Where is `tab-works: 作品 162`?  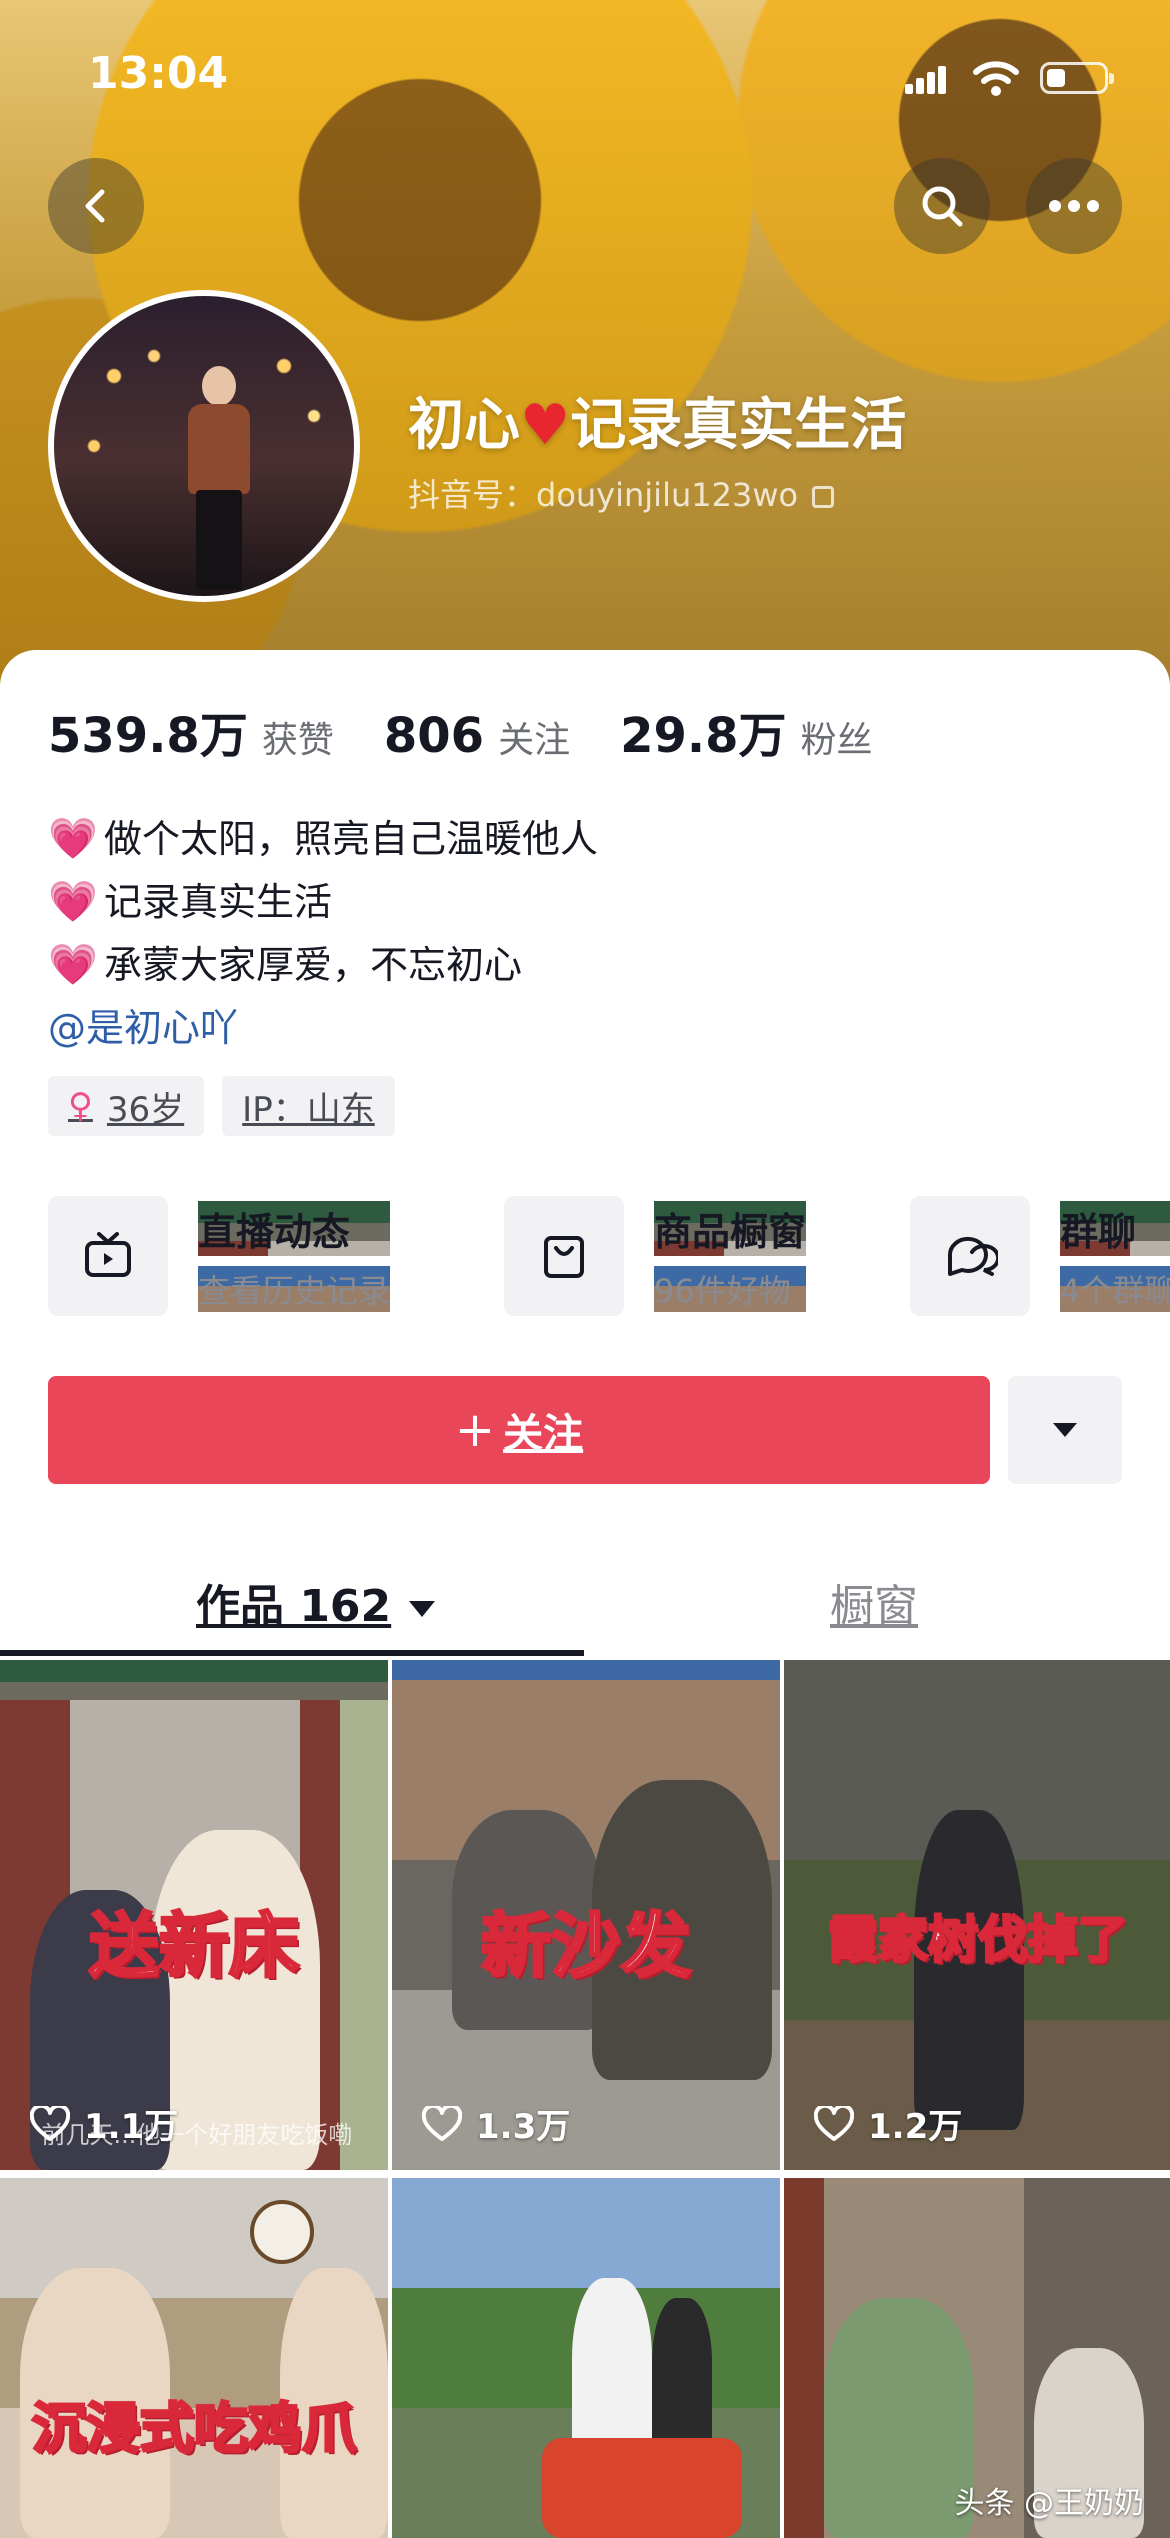 tab-works: 作品 162 is located at coordinates (316, 1602).